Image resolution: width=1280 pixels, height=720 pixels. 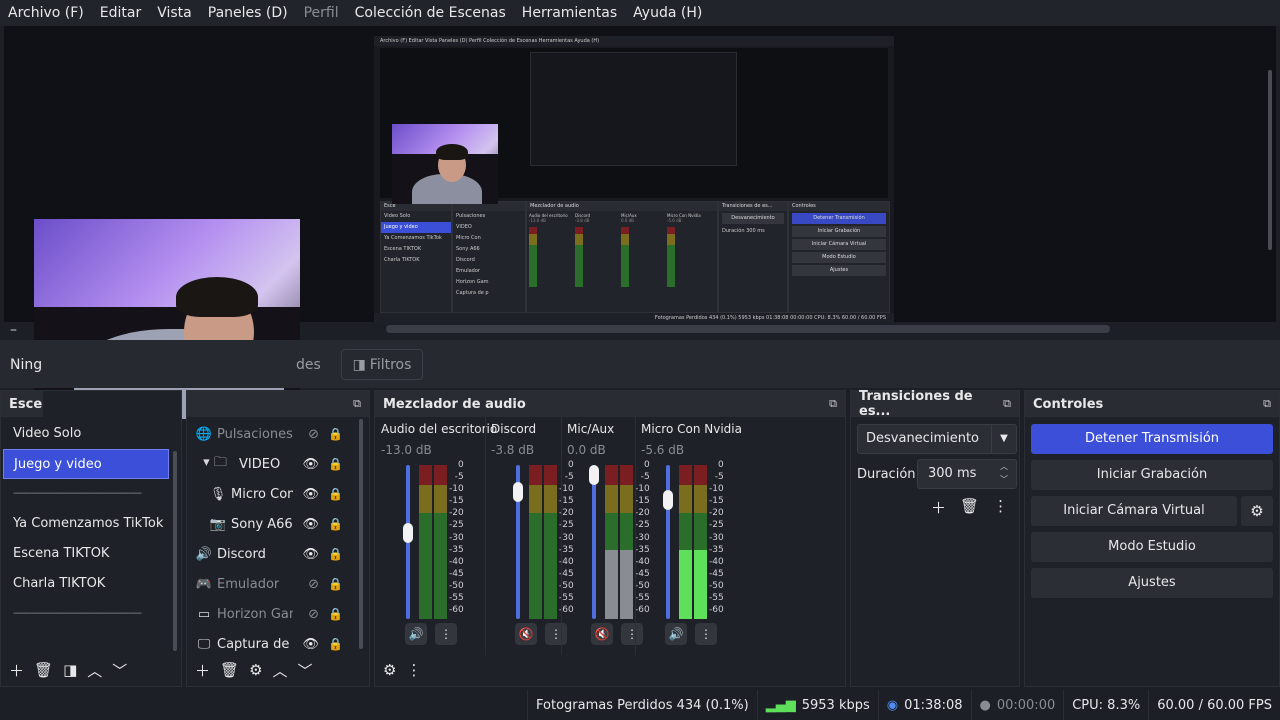 What do you see at coordinates (175, 551) in the screenshot?
I see `scenes-scrollbar` at bounding box center [175, 551].